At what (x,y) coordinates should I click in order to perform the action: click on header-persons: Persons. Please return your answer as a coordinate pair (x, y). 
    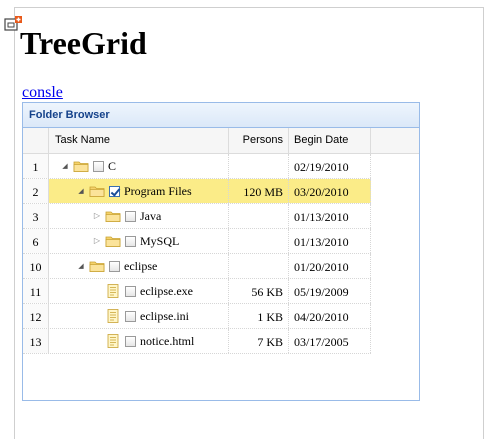
    Looking at the image, I should click on (259, 140).